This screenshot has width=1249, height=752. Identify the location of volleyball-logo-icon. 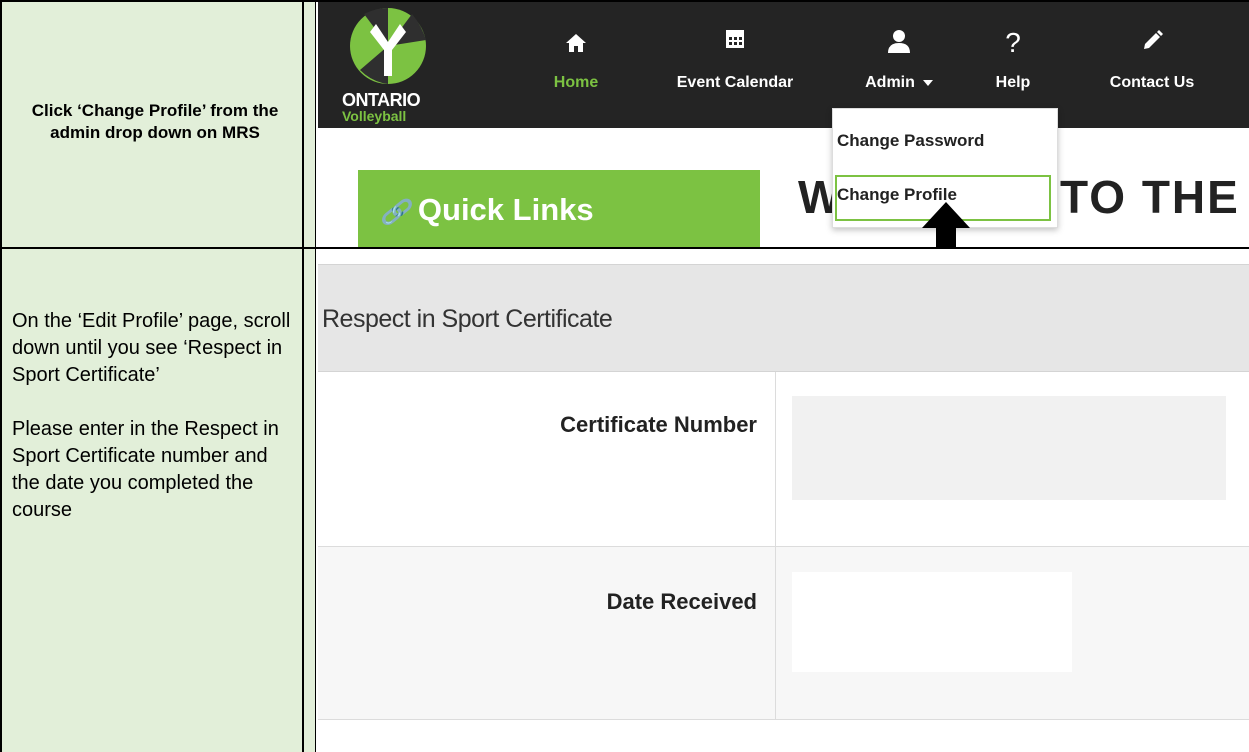
(388, 46).